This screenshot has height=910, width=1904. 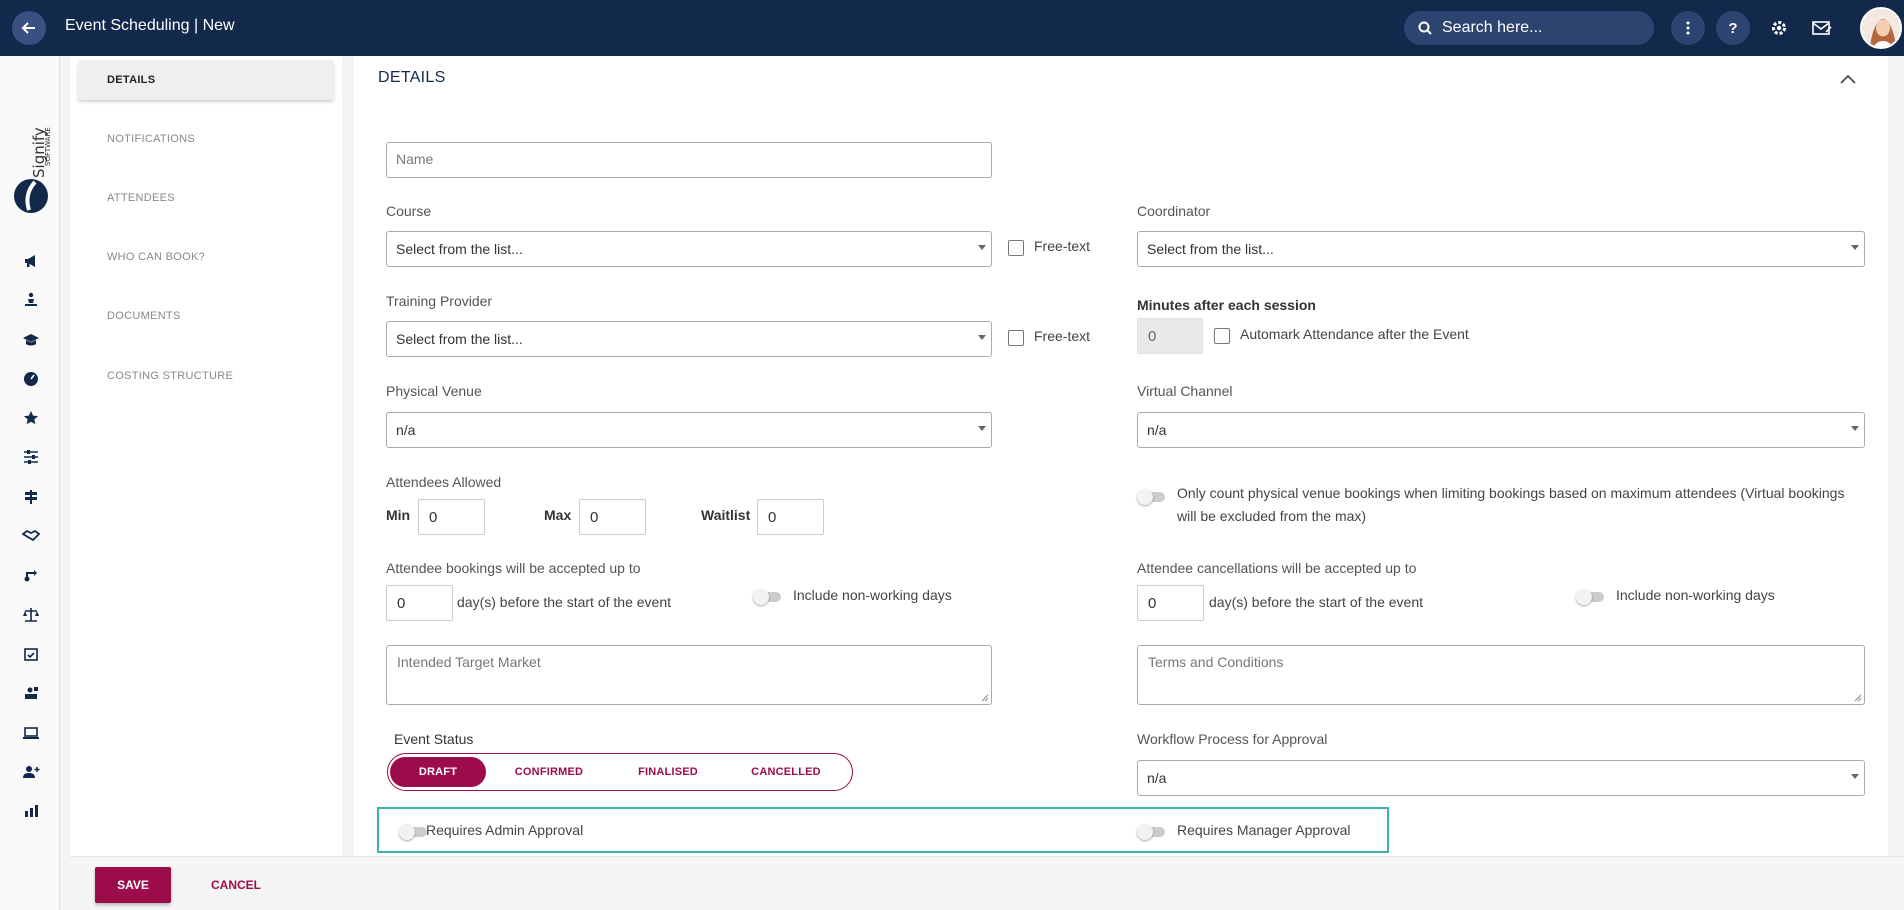 What do you see at coordinates (434, 739) in the screenshot?
I see `event-status-label: Event Status` at bounding box center [434, 739].